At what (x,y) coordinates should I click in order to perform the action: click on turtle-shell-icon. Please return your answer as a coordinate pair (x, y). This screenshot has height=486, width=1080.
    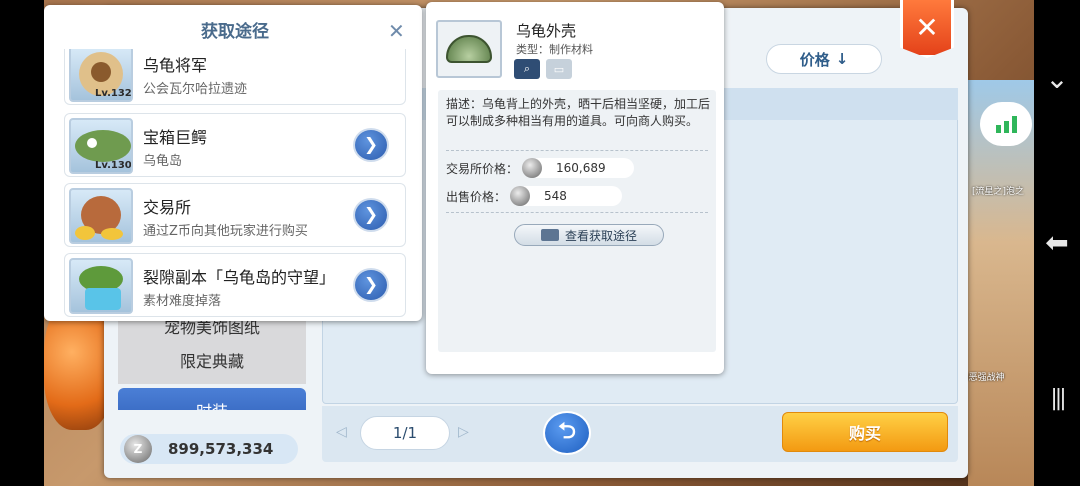
    Looking at the image, I should click on (469, 49).